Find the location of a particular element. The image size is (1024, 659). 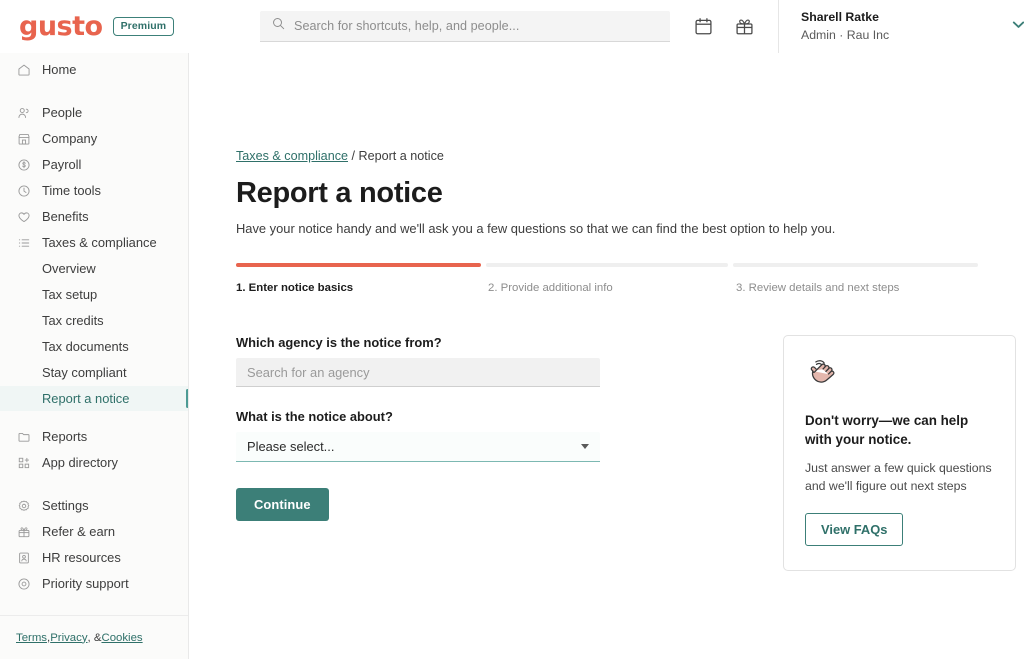

sidebar-item-refer-earn: Refer & earn is located at coordinates (94, 531).